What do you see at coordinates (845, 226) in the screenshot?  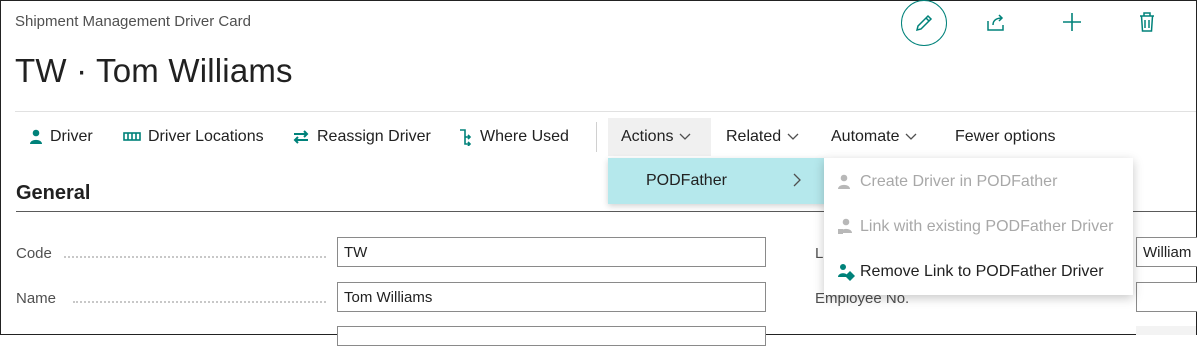 I see `link-person-icon` at bounding box center [845, 226].